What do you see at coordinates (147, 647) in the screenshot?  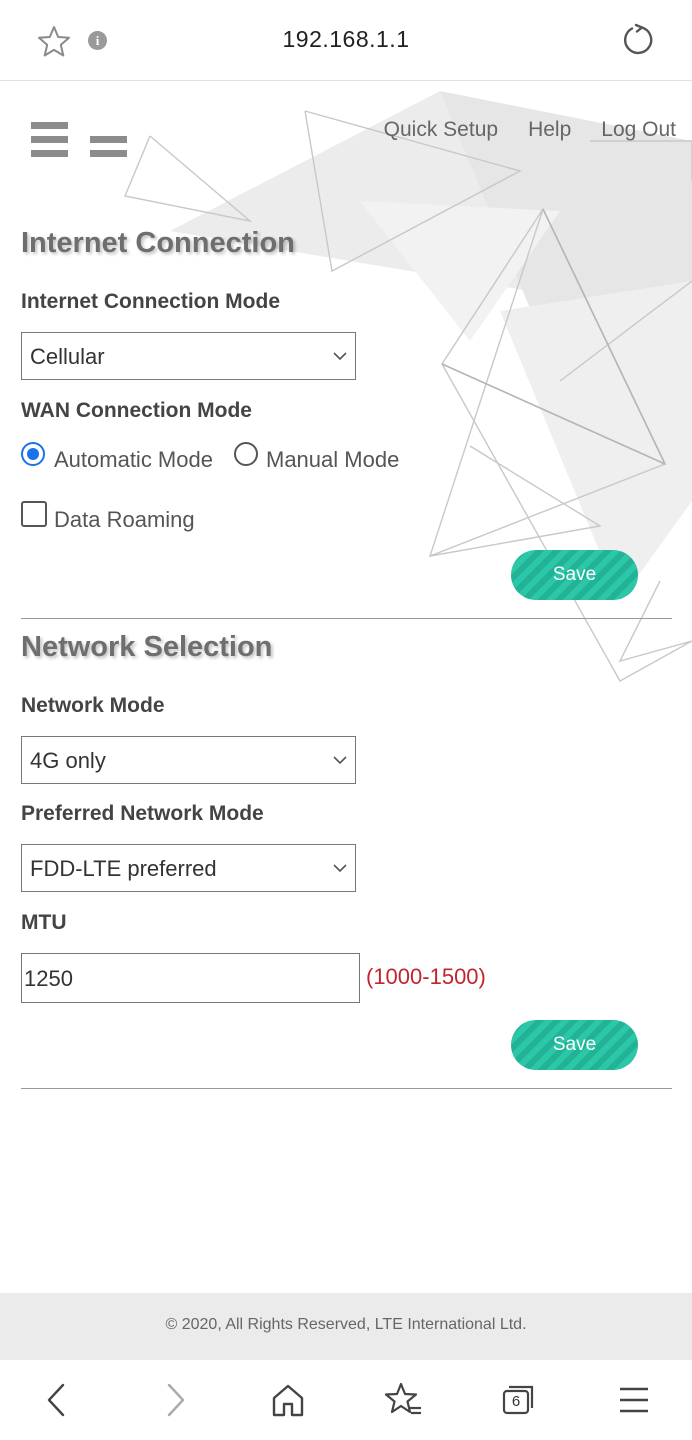 I see `network-selection-title: Network Selection` at bounding box center [147, 647].